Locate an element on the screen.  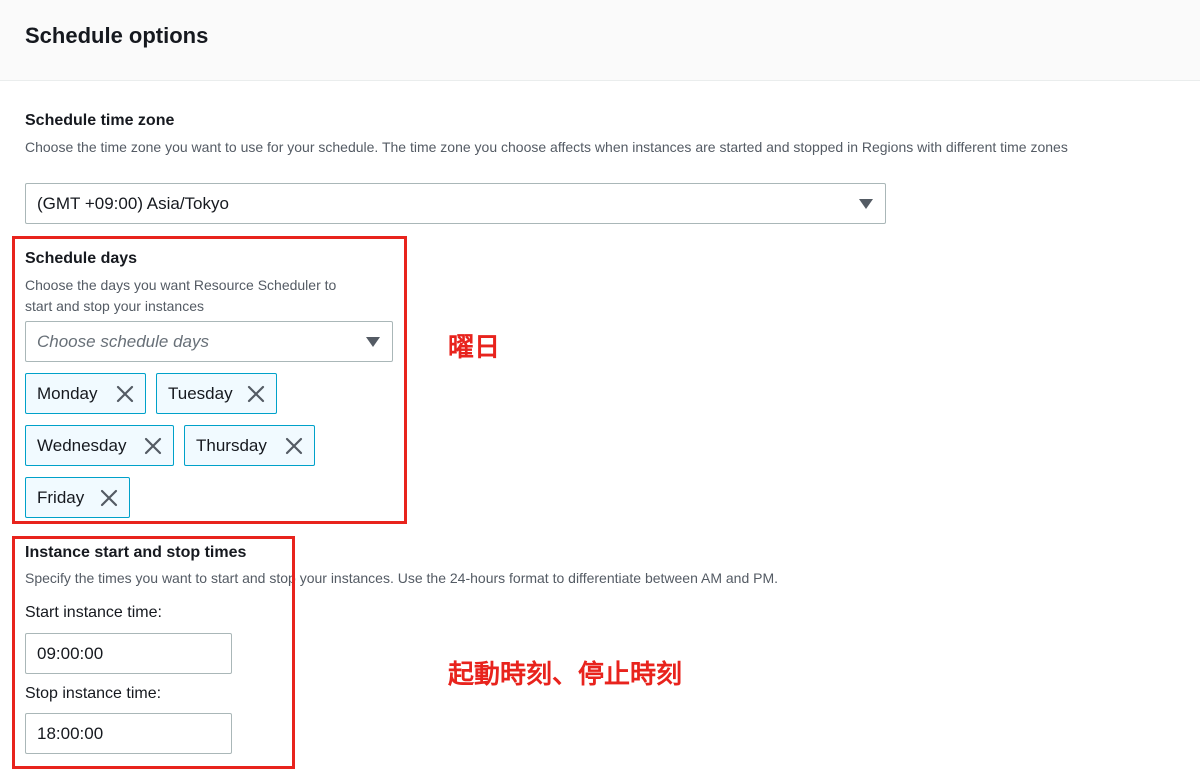
days-annotation: 曜日 is located at coordinates (474, 348).